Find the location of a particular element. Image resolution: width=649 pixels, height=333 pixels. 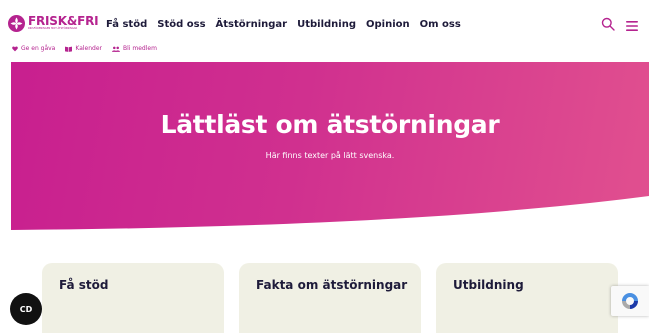

card-title: Fakta om ätstörningar is located at coordinates (332, 285).